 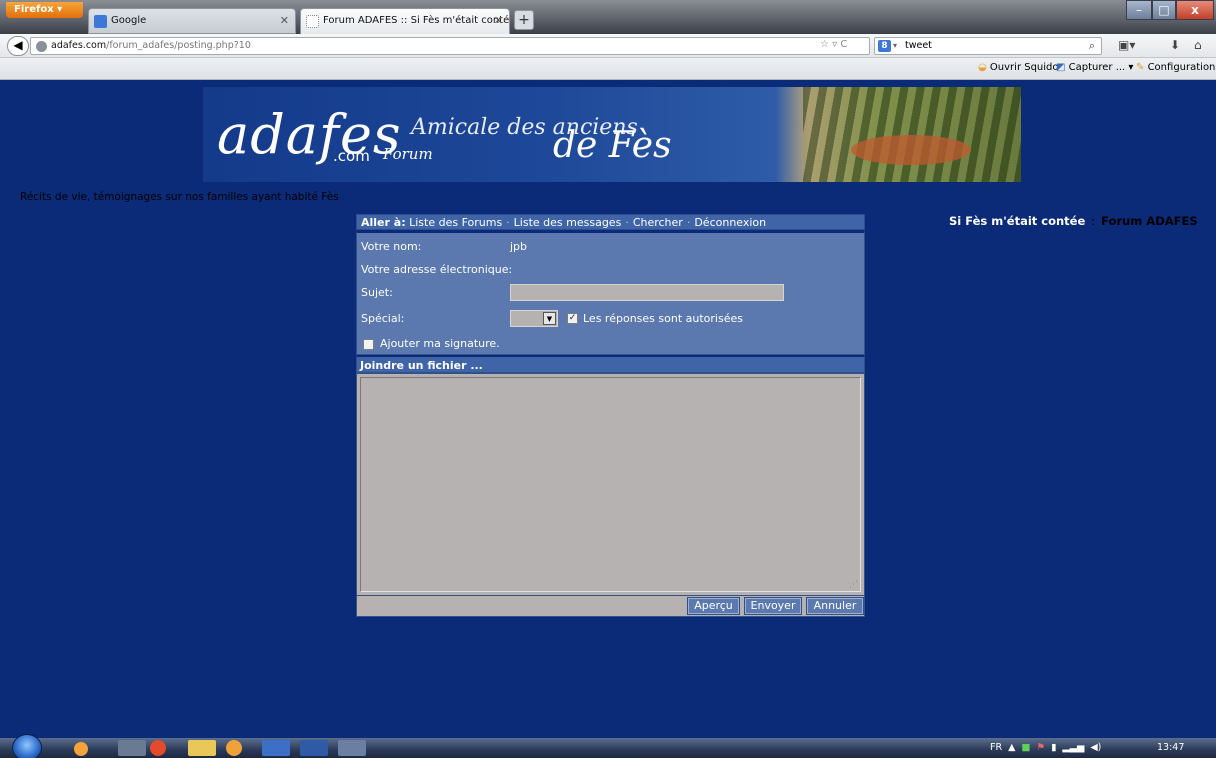 I want to click on menu-link-forums: Liste des Forums, so click(x=455, y=222).